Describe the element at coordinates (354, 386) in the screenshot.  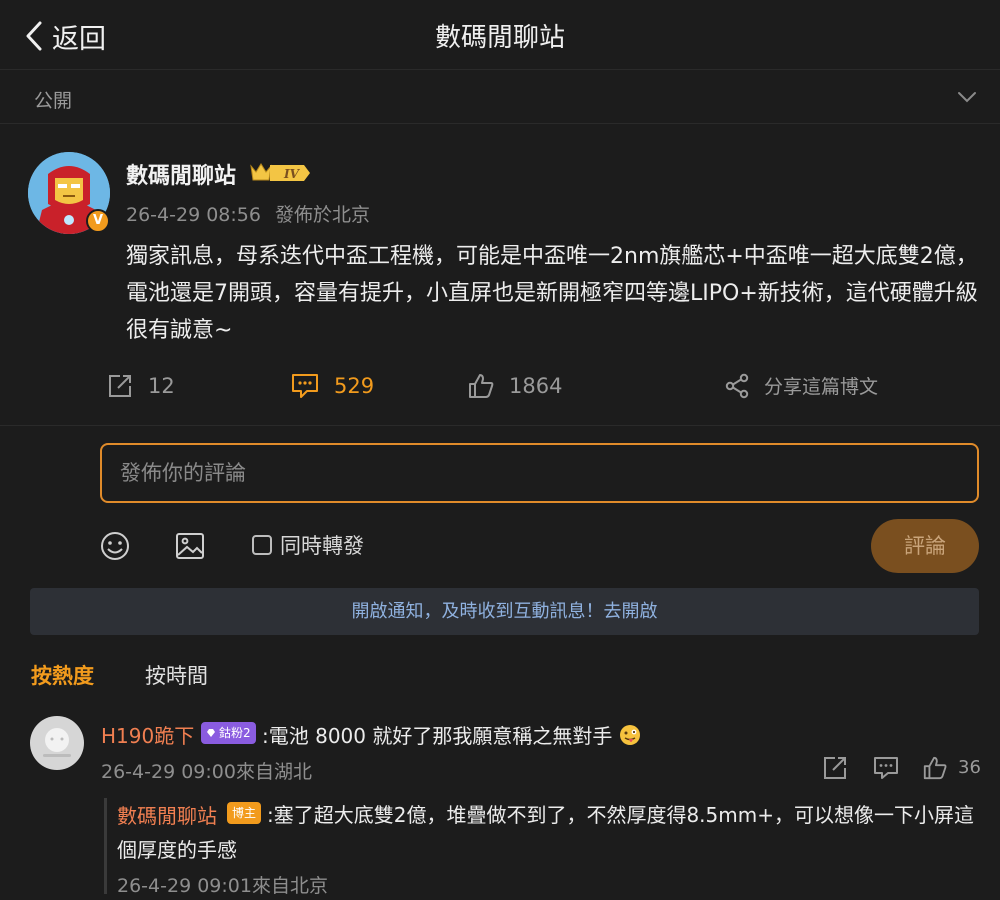
I see `comment-count: 529` at that location.